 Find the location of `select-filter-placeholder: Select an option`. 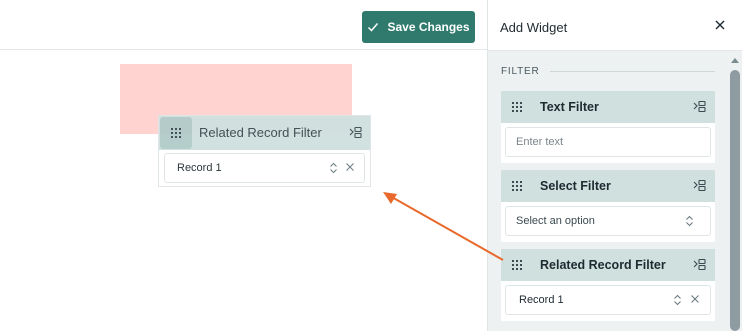

select-filter-placeholder: Select an option is located at coordinates (555, 221).